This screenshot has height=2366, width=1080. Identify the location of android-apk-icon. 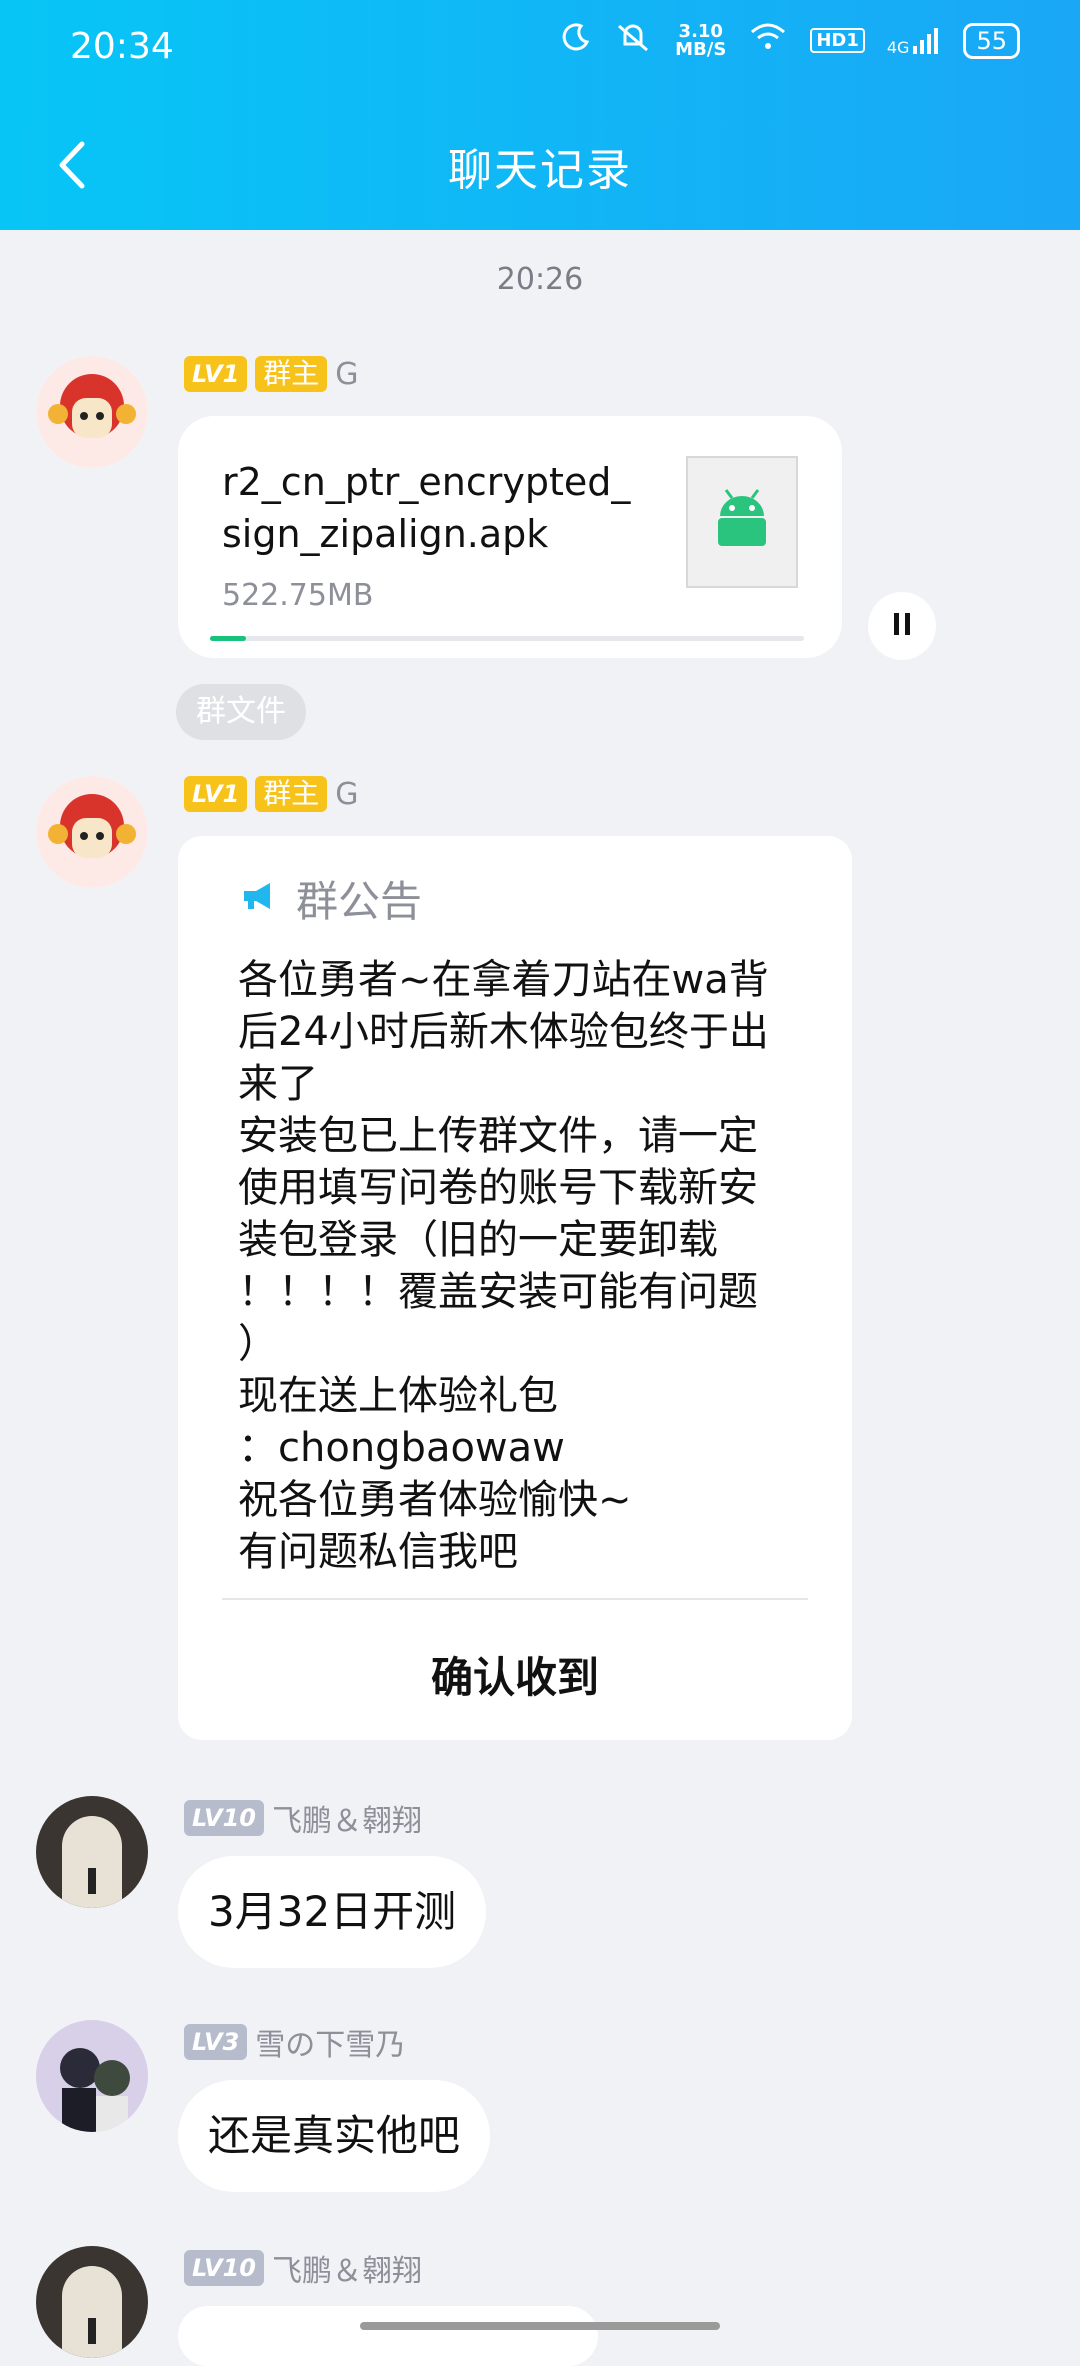
(742, 522).